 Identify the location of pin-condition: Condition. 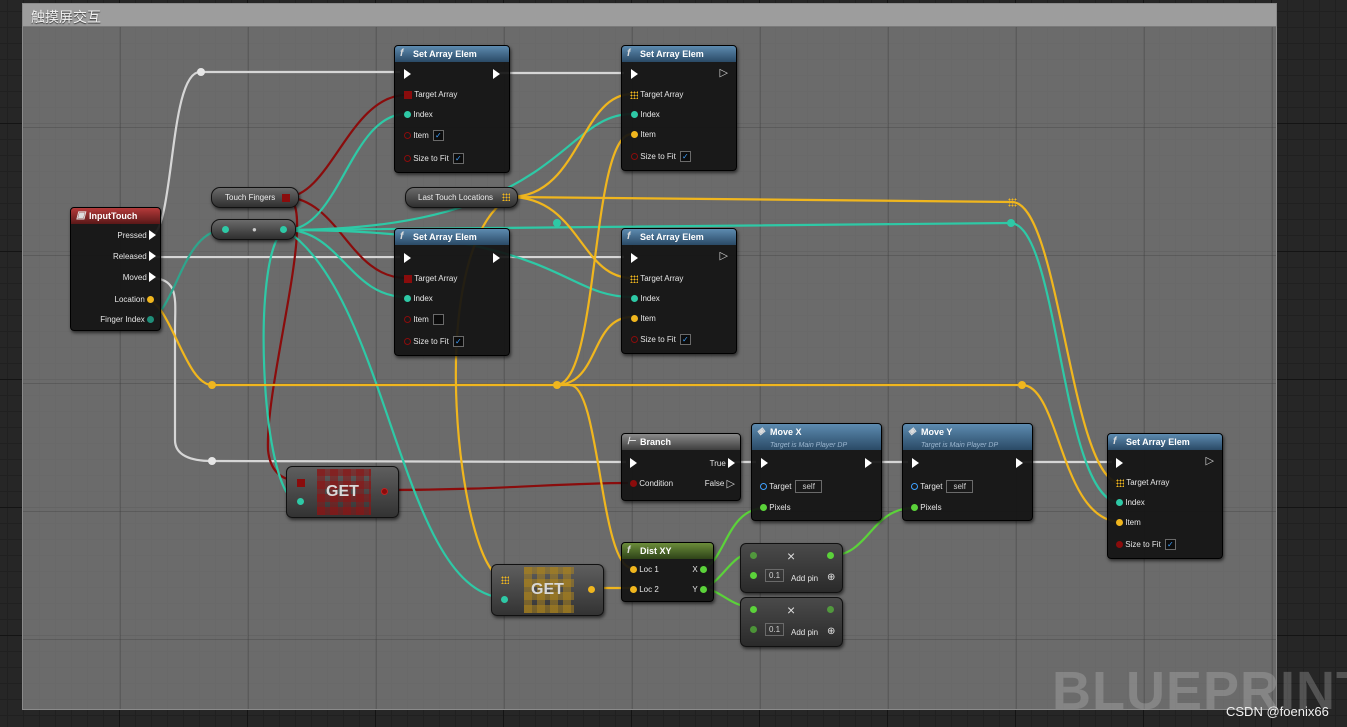
(651, 483).